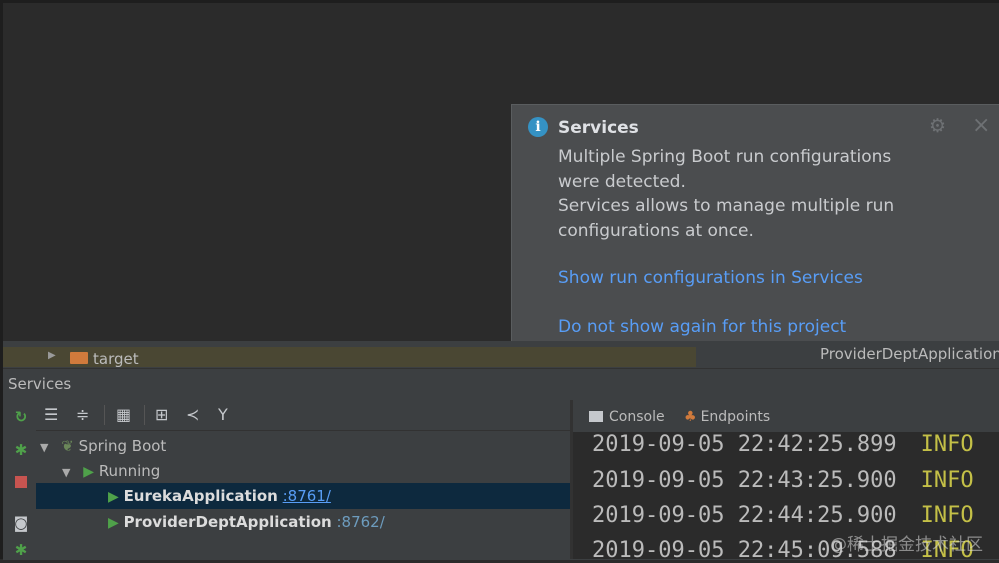  Describe the element at coordinates (123, 414) in the screenshot. I see `group-by-icon: ▦` at that location.